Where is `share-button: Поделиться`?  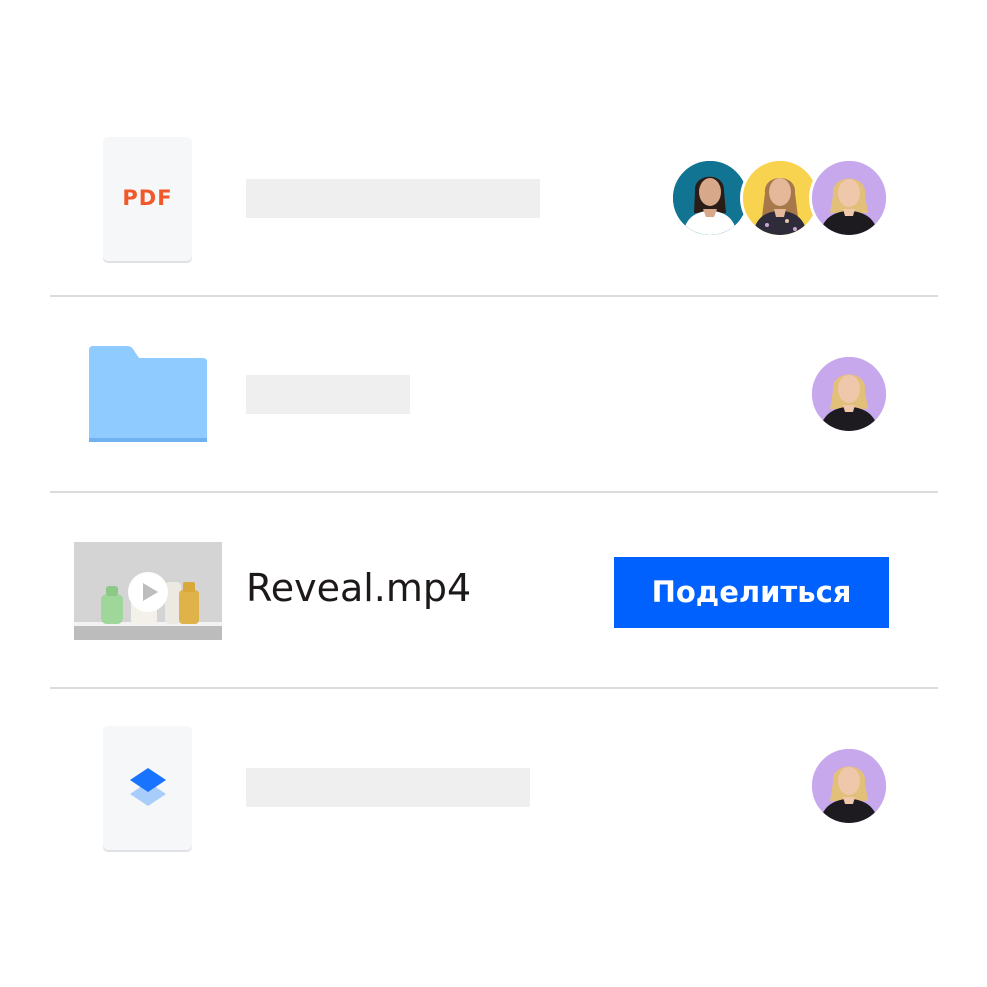 share-button: Поделиться is located at coordinates (751, 592).